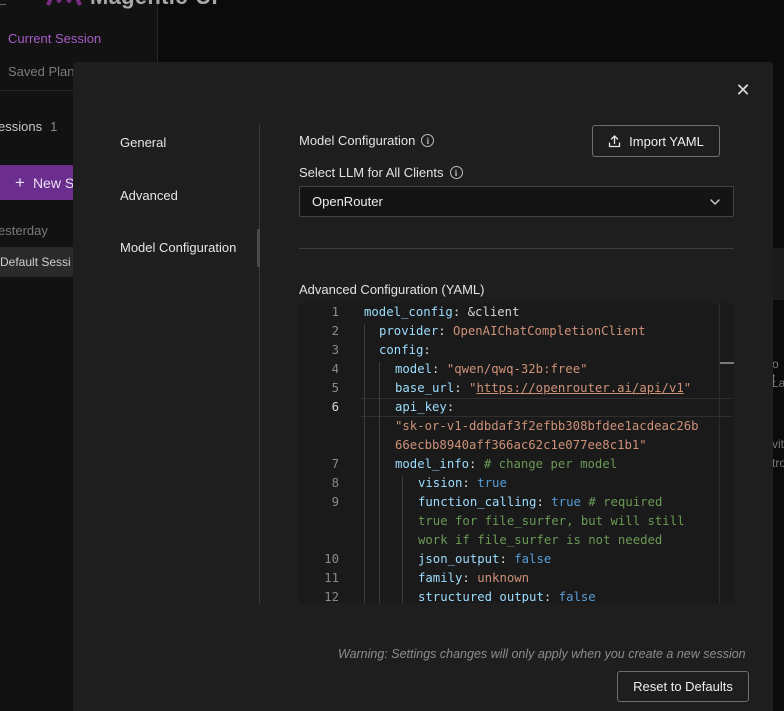 This screenshot has height=711, width=784. Describe the element at coordinates (149, 195) in the screenshot. I see `nav-item-advanced: Advanced` at that location.